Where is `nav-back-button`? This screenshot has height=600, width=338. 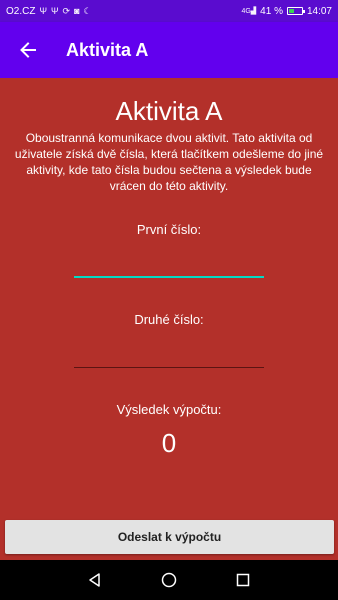 nav-back-button is located at coordinates (95, 580).